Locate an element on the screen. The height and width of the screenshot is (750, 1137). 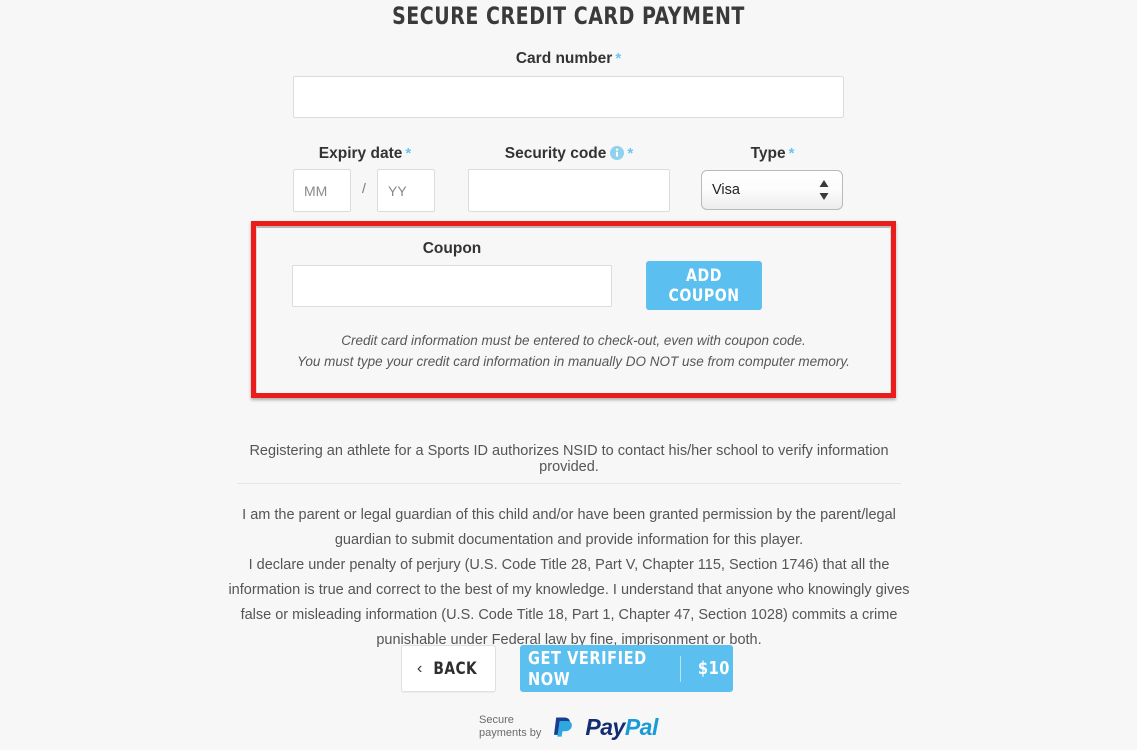
page-title: SECURE CREDIT CARD PAYMENT is located at coordinates (568, 16).